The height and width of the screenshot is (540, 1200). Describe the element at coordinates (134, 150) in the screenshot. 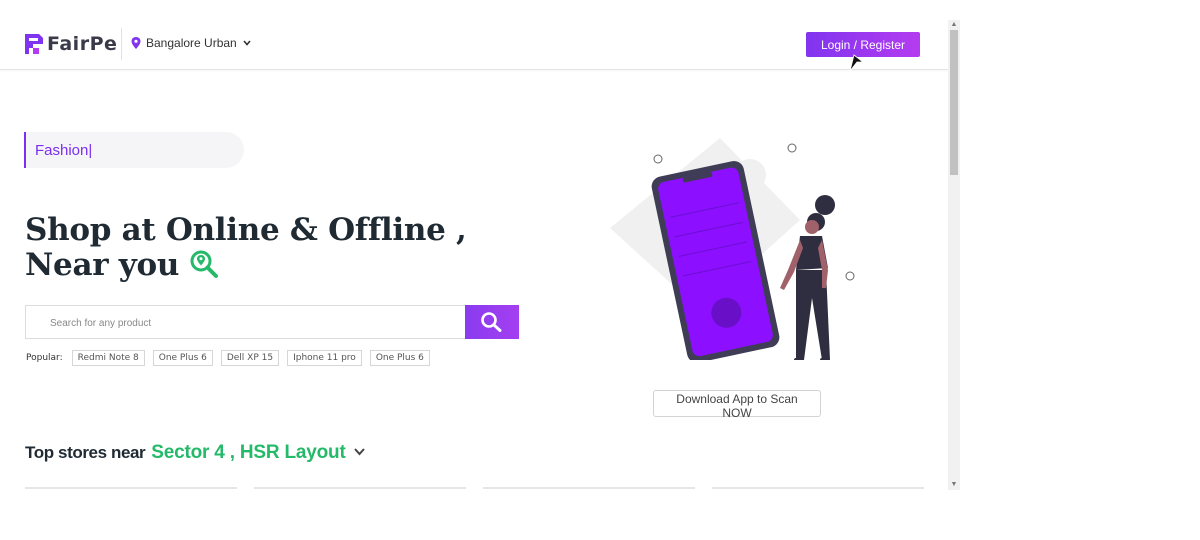

I see `typed-keyword-pill: Fashion|` at that location.